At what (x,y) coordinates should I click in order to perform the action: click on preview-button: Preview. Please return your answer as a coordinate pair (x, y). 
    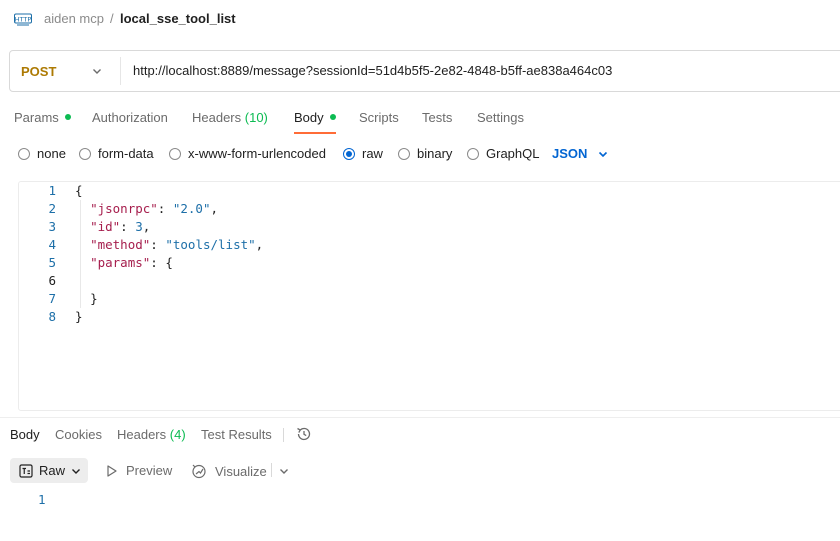
    Looking at the image, I should click on (139, 470).